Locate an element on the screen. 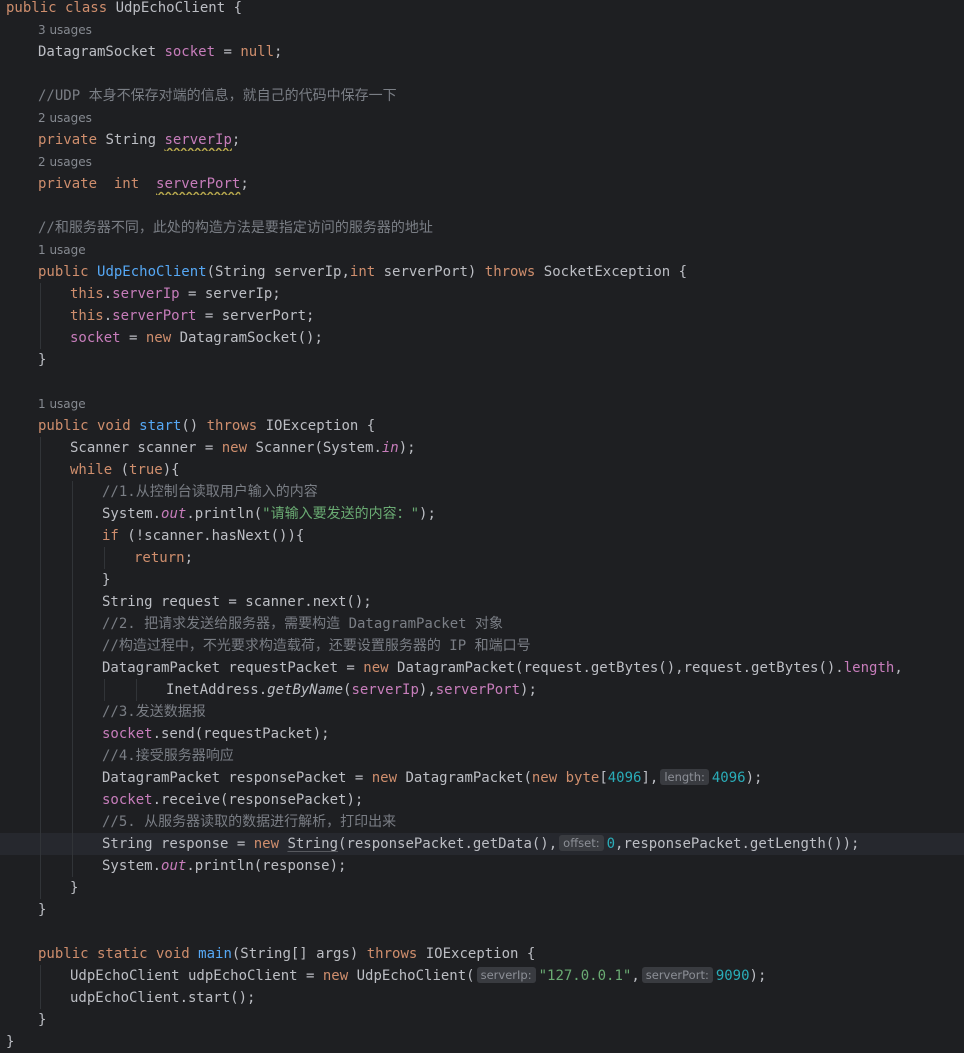 This screenshot has width=964, height=1053. code-token: udpEchoClient.start(); is located at coordinates (163, 998).